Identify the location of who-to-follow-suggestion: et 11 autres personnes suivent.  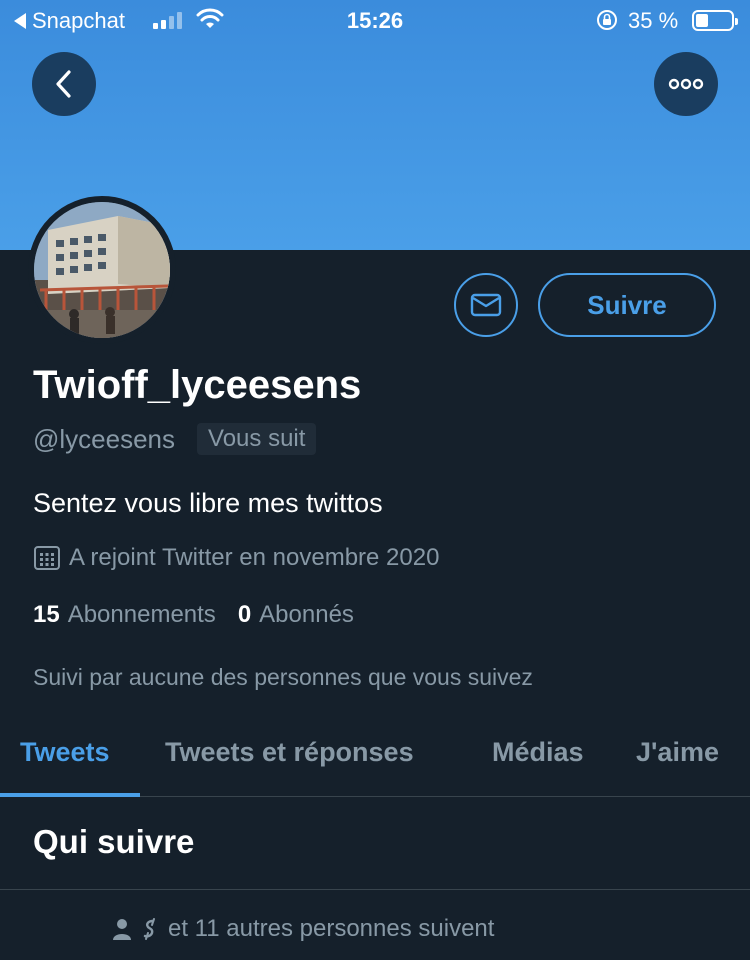
(303, 929).